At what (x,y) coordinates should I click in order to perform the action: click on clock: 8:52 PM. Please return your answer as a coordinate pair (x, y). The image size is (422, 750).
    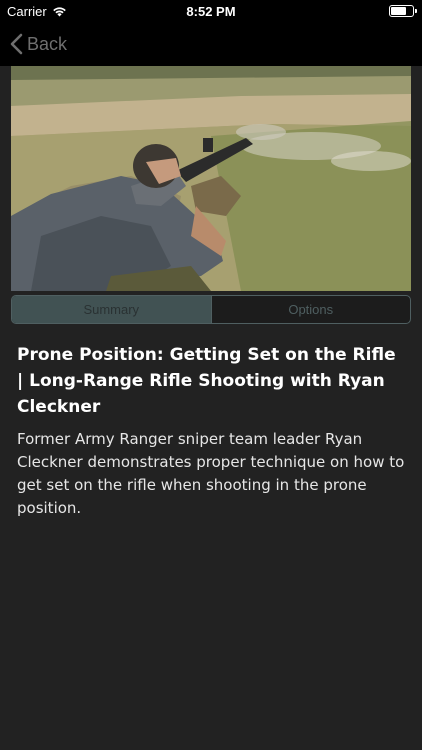
    Looking at the image, I should click on (211, 11).